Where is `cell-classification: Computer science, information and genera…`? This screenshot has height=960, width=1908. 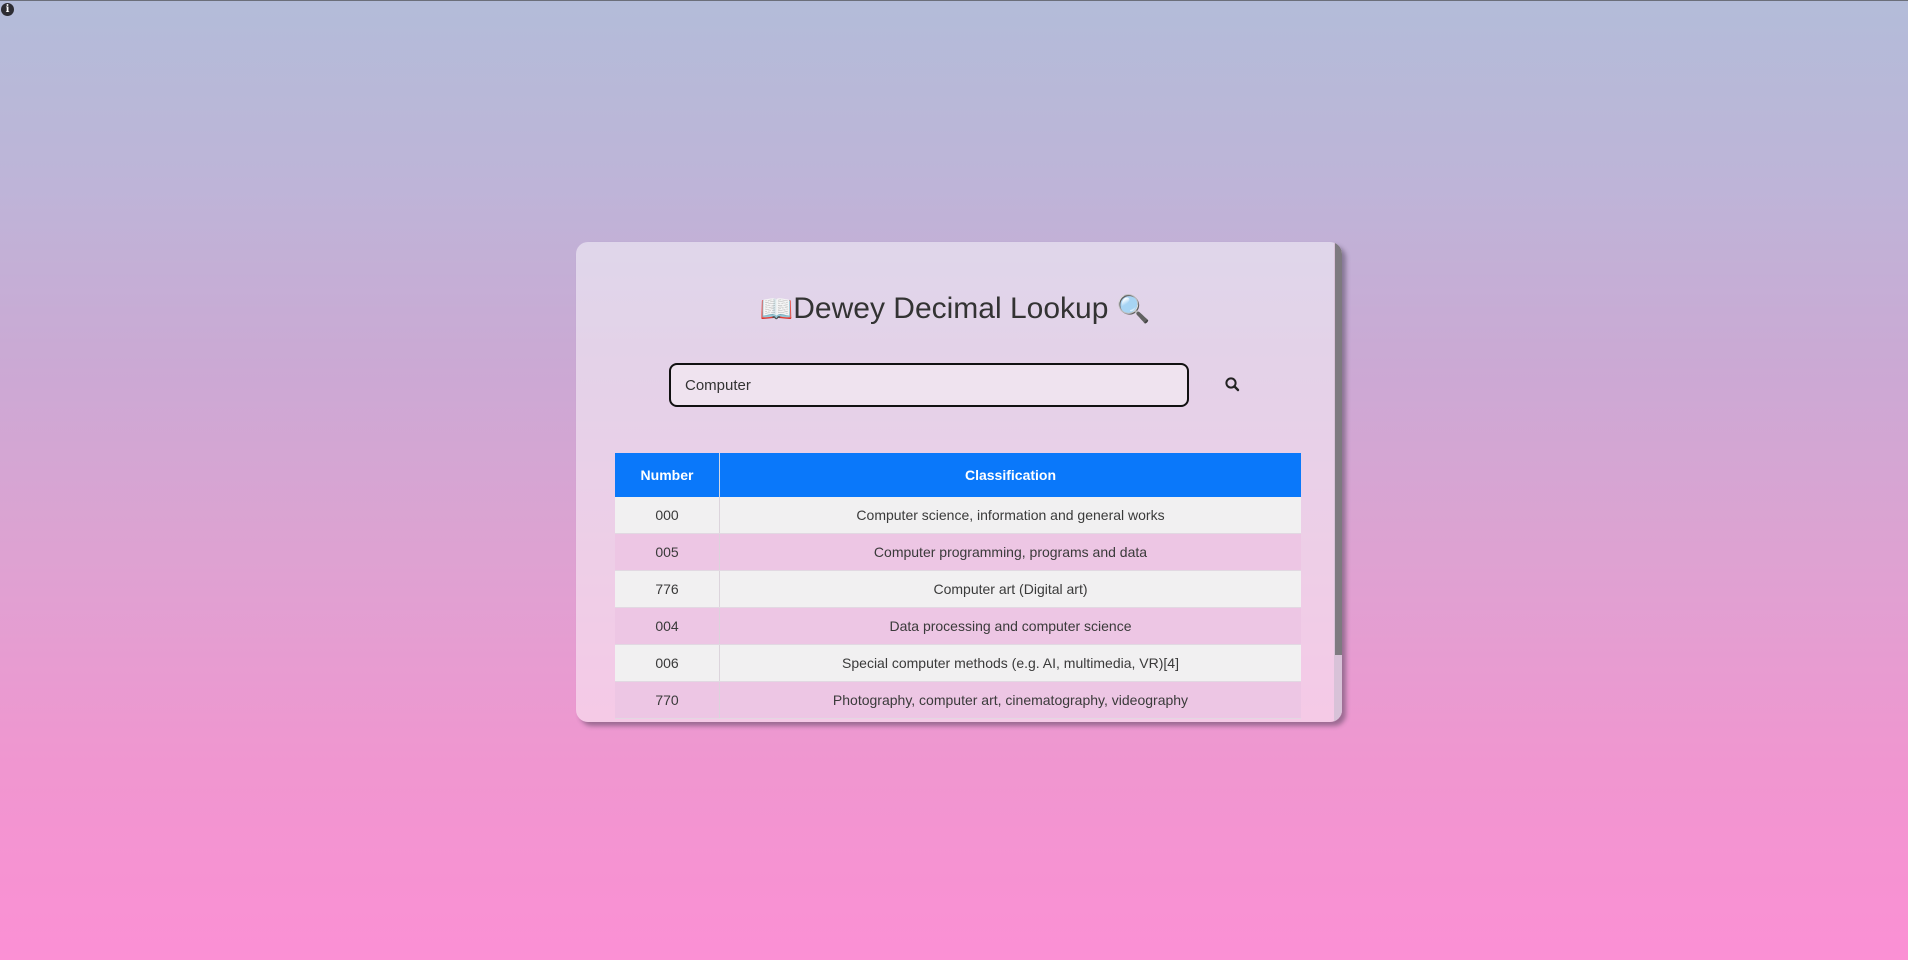 cell-classification: Computer science, information and genera… is located at coordinates (1010, 515).